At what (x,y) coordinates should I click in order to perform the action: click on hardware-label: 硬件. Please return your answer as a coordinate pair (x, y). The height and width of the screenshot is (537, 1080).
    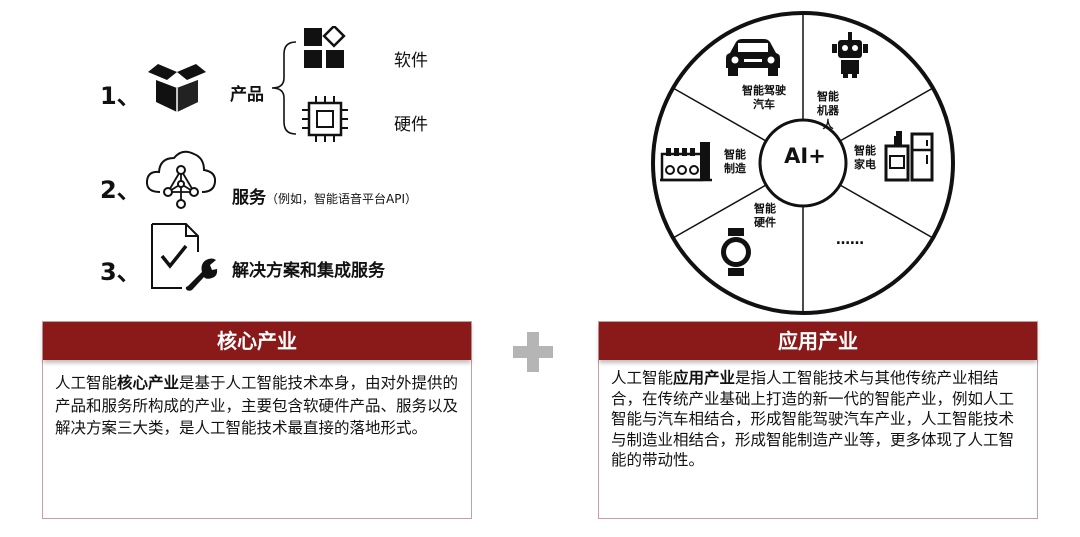
    Looking at the image, I should click on (411, 125).